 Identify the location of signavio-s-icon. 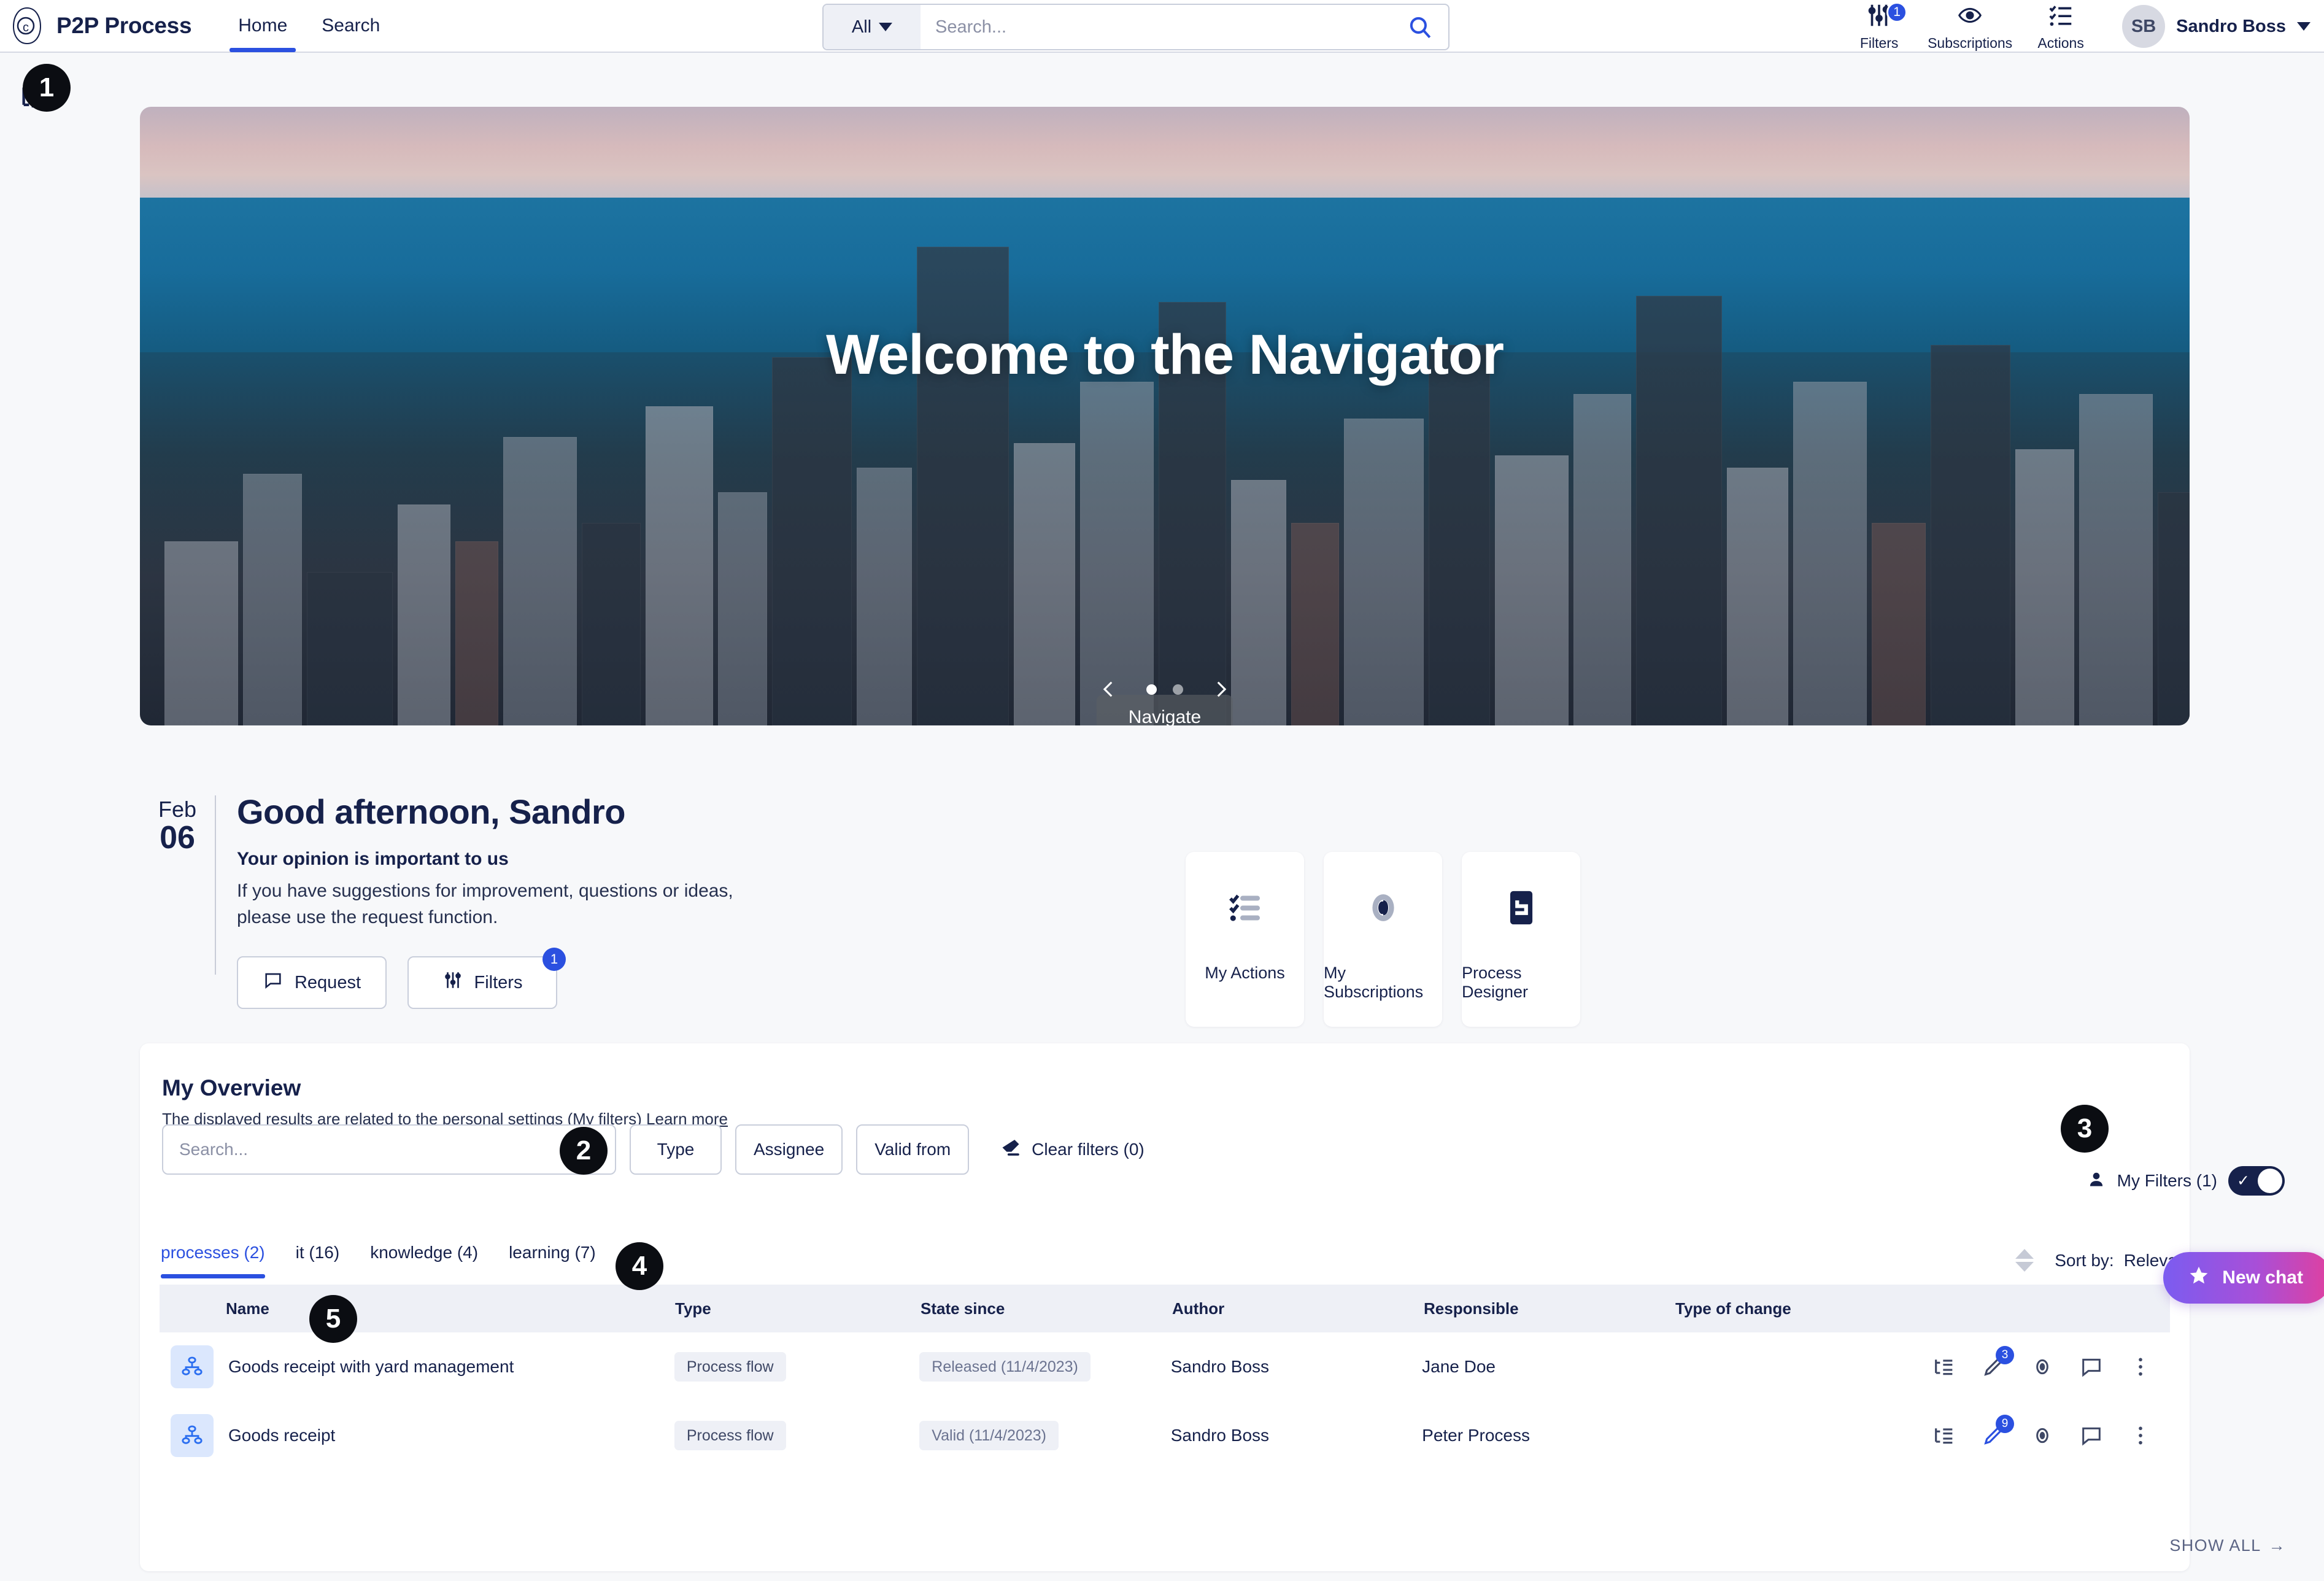
(1521, 908).